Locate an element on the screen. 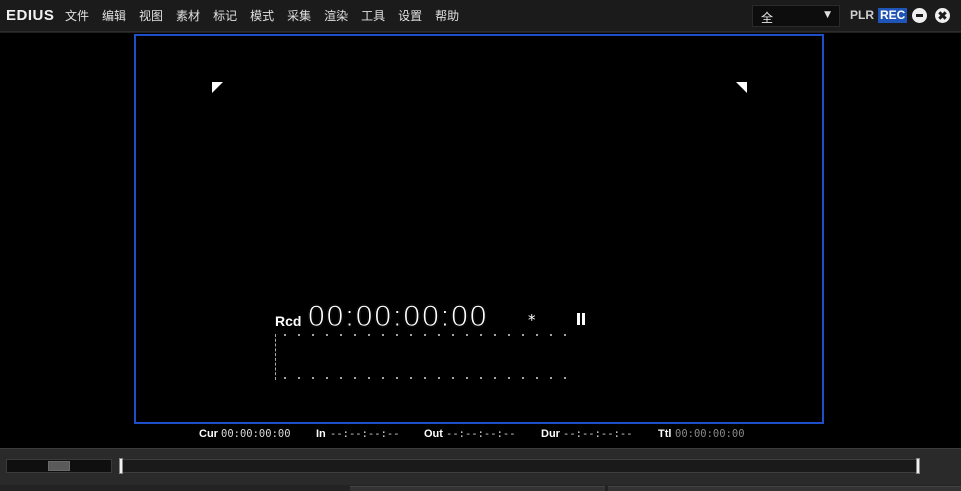 The height and width of the screenshot is (491, 961). lower-panel-edge is located at coordinates (480, 488).